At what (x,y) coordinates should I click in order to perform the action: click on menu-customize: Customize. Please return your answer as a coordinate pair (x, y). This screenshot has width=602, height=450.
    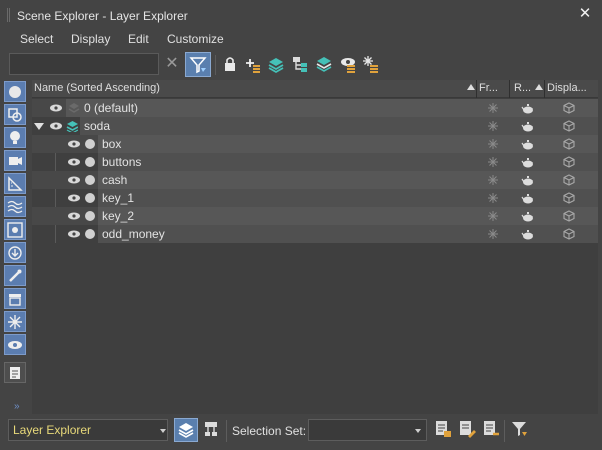
    Looking at the image, I should click on (195, 39).